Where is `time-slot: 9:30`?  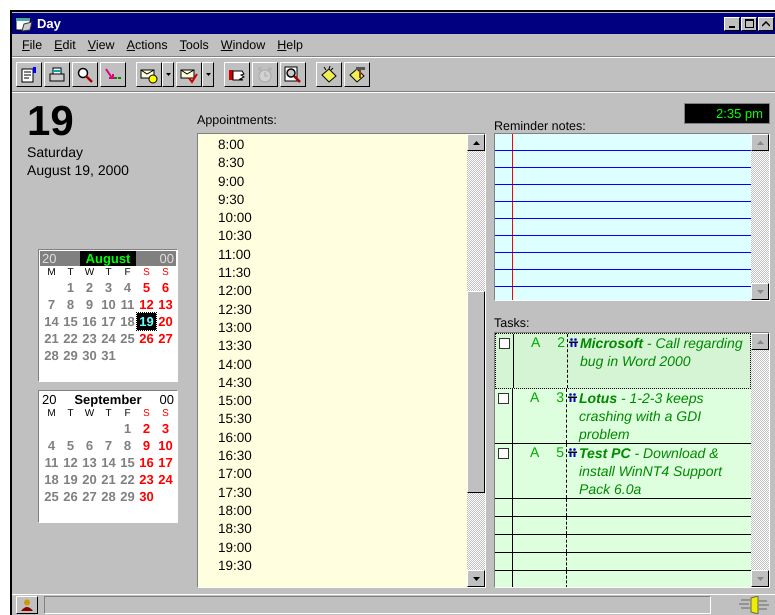 time-slot: 9:30 is located at coordinates (342, 200).